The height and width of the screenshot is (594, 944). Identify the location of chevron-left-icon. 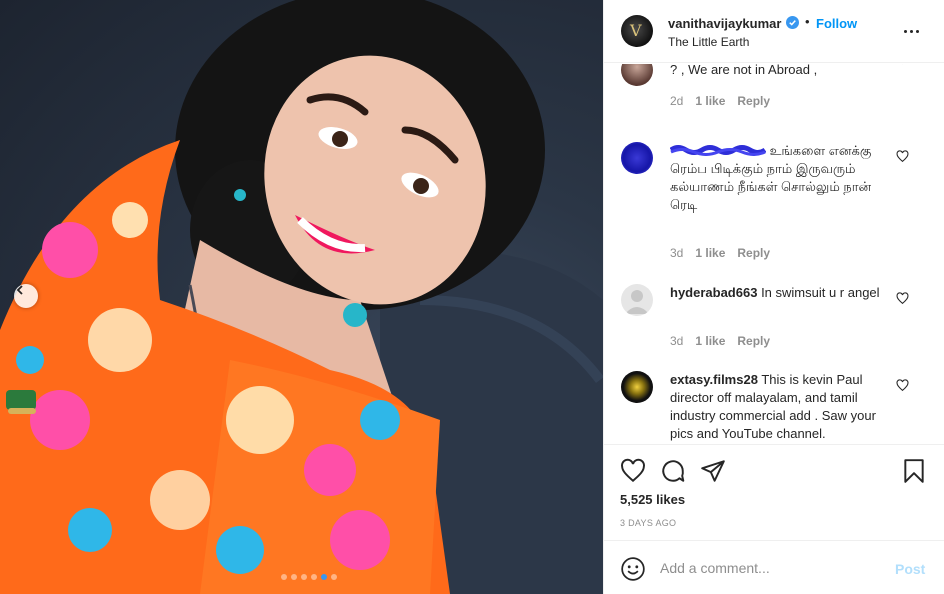
(19, 290).